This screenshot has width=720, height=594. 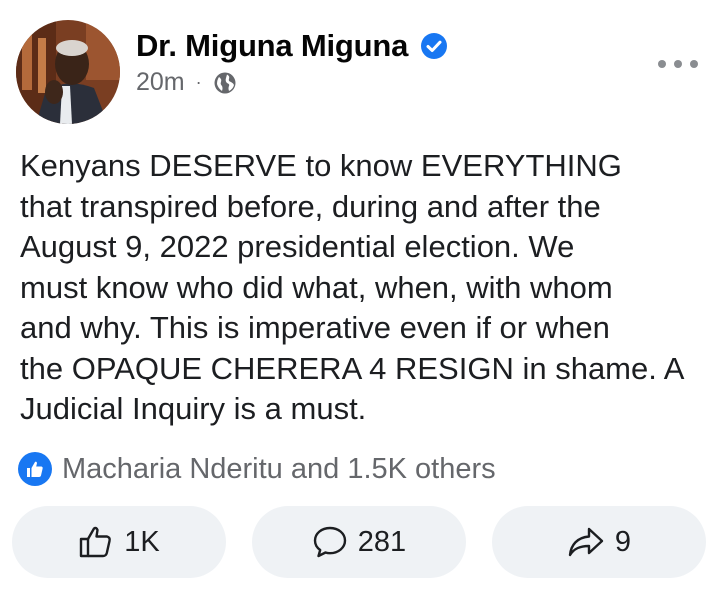 What do you see at coordinates (35, 469) in the screenshot?
I see `like-reaction-icon` at bounding box center [35, 469].